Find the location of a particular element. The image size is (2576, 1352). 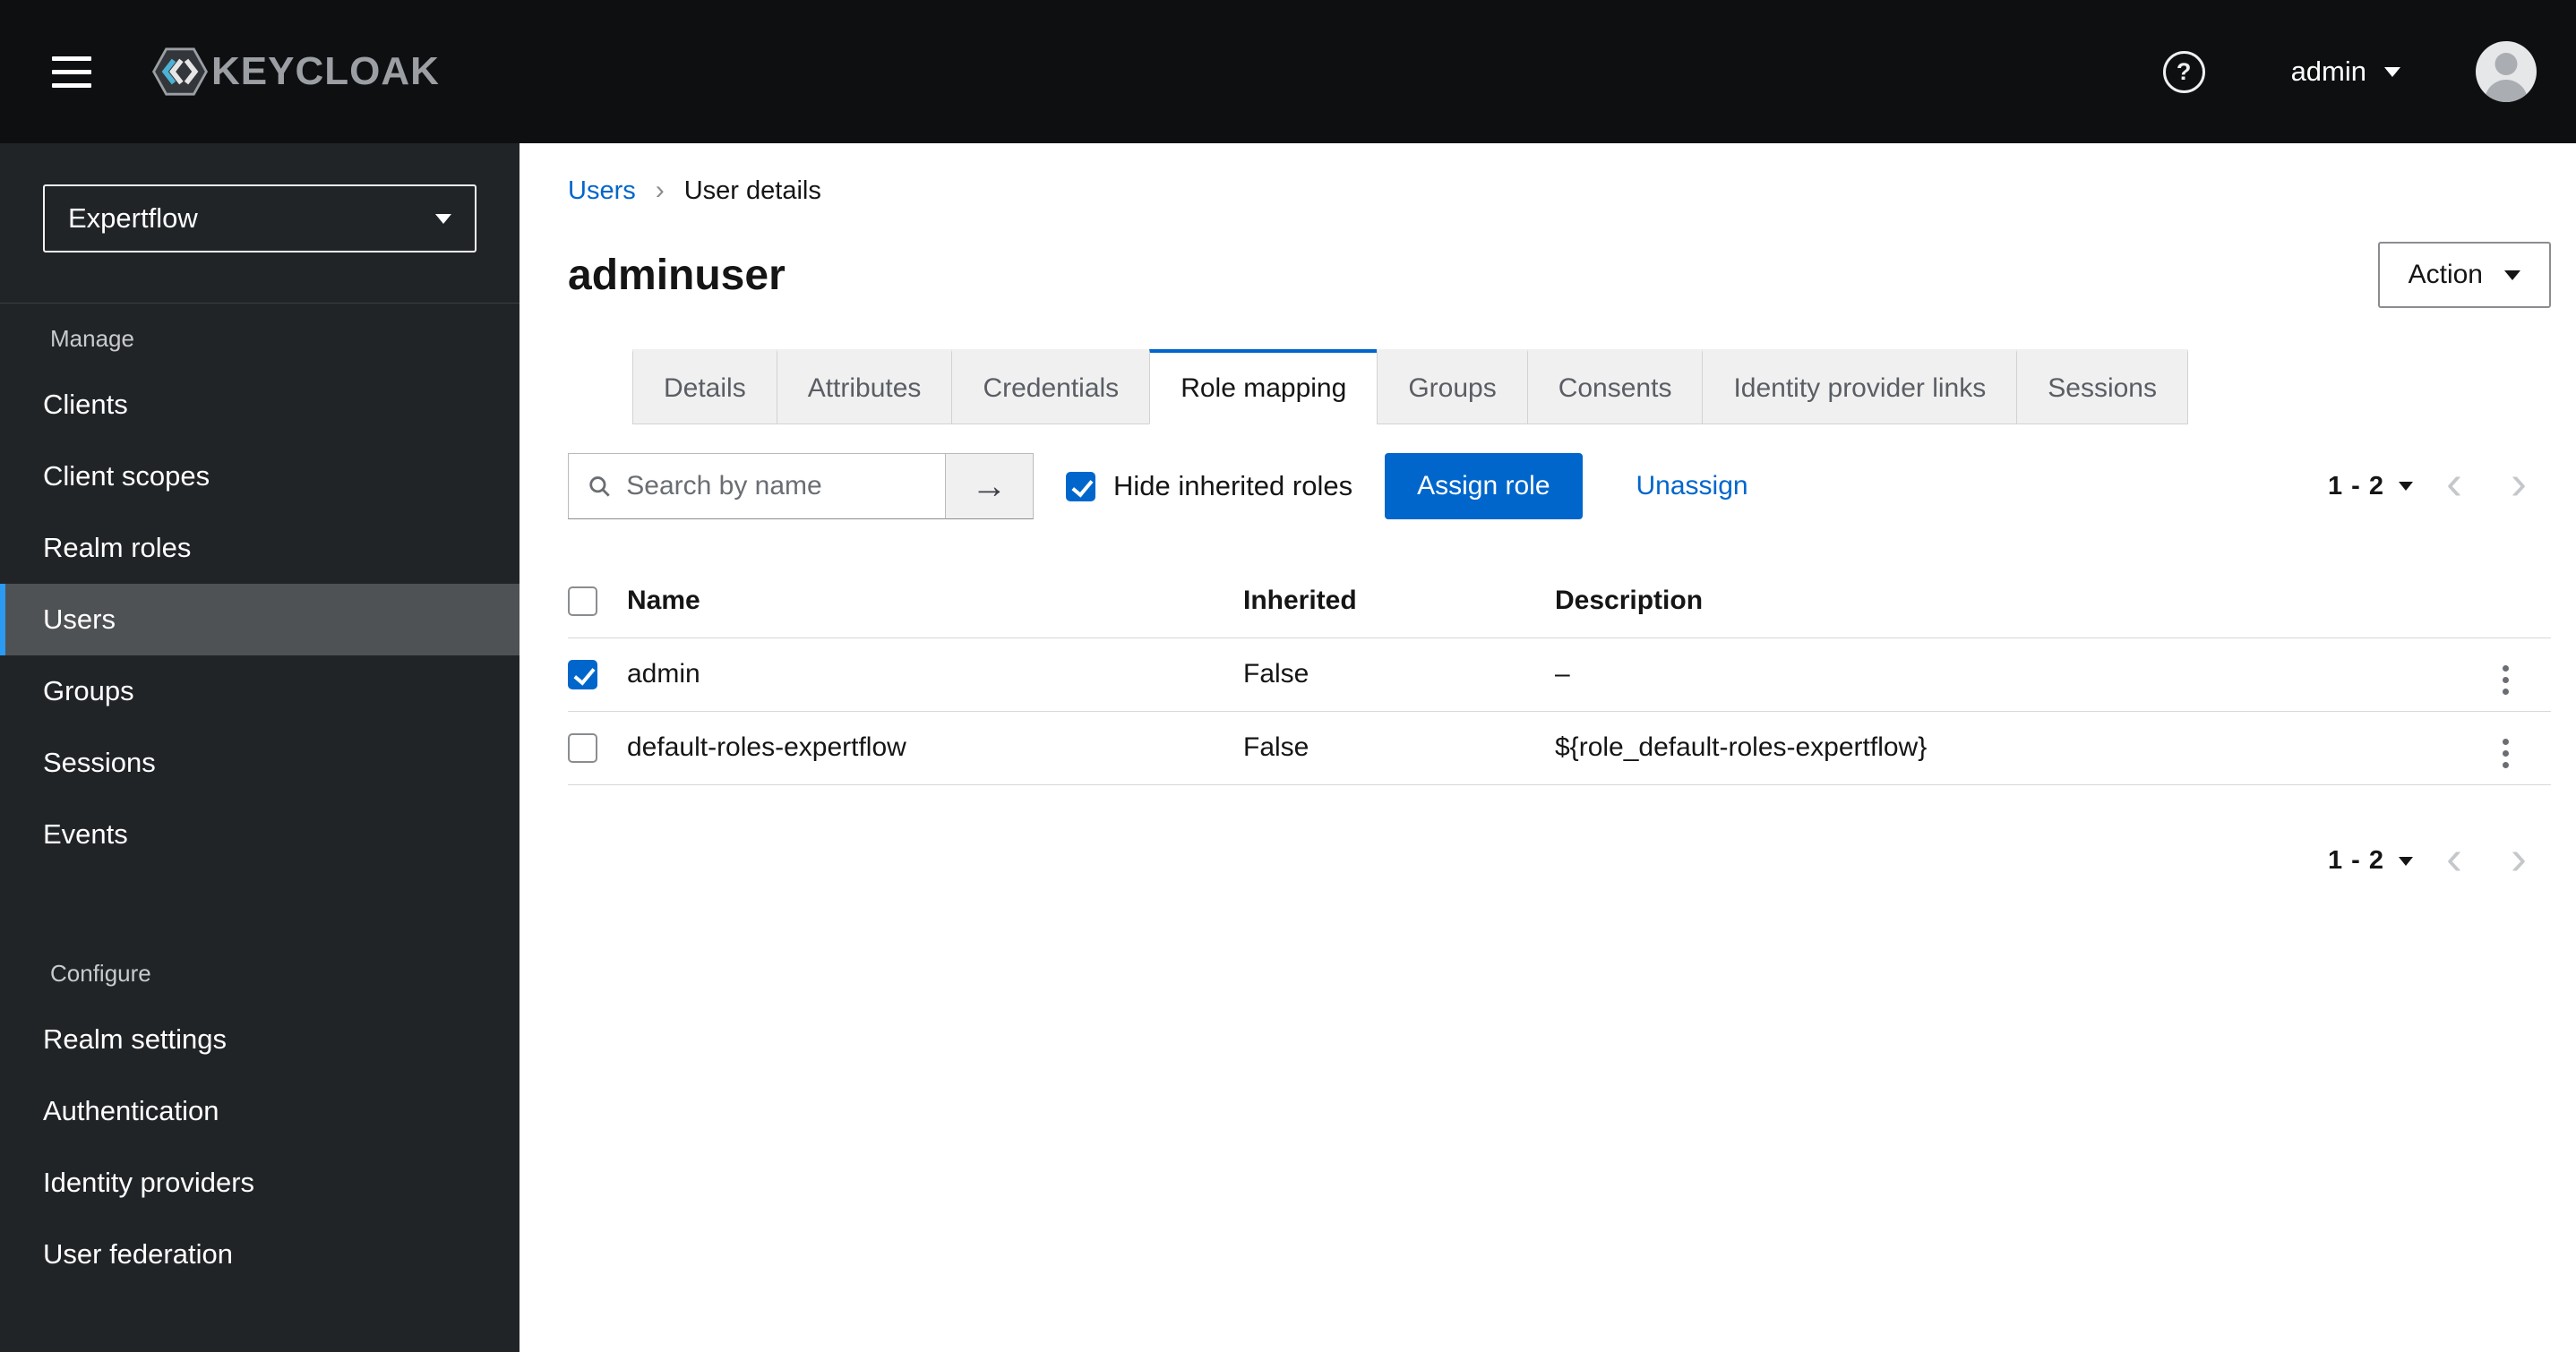

column-header-actions is located at coordinates (2522, 601).